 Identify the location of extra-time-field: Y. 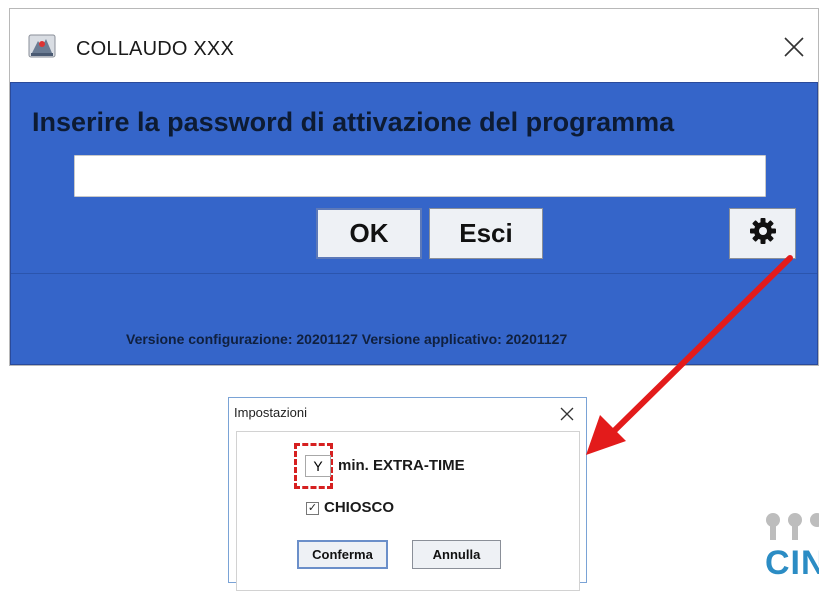
(318, 466).